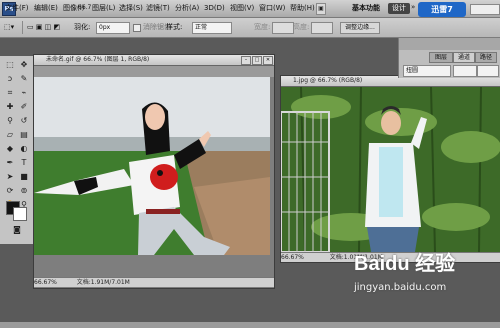 This screenshot has height=328, width=500. What do you see at coordinates (399, 8) in the screenshot?
I see `workspace-design: 设计` at bounding box center [399, 8].